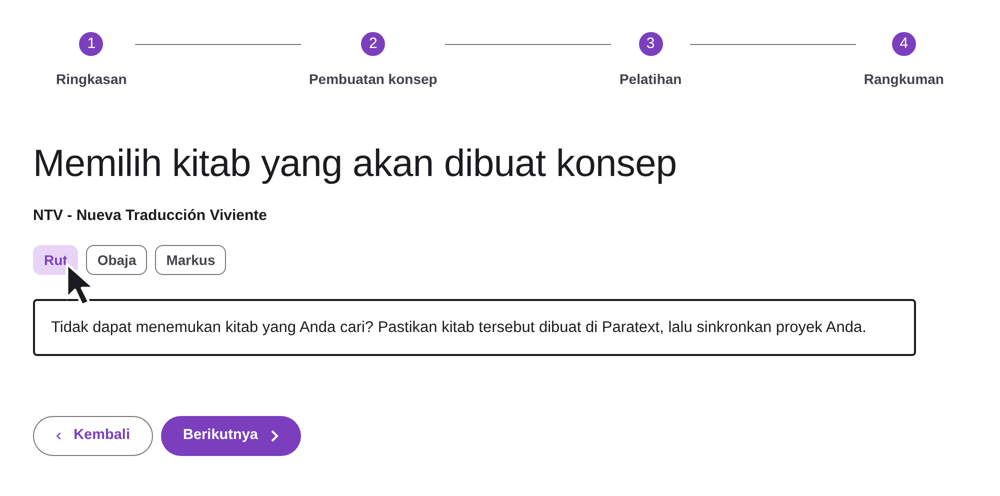  I want to click on back-button: Kembali, so click(93, 436).